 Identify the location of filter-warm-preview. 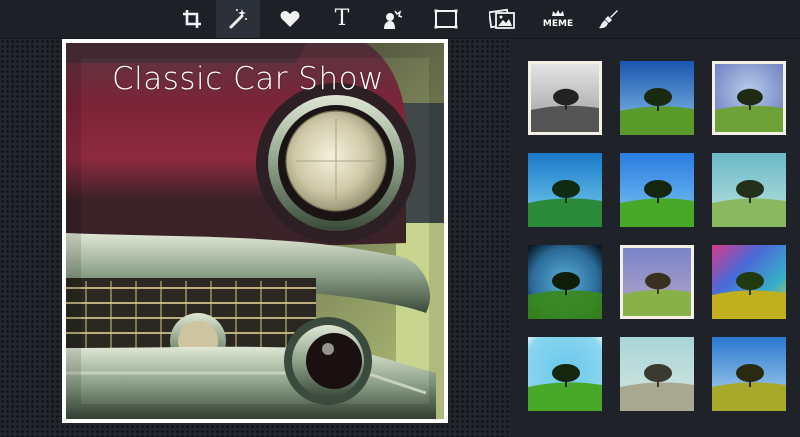
(749, 374).